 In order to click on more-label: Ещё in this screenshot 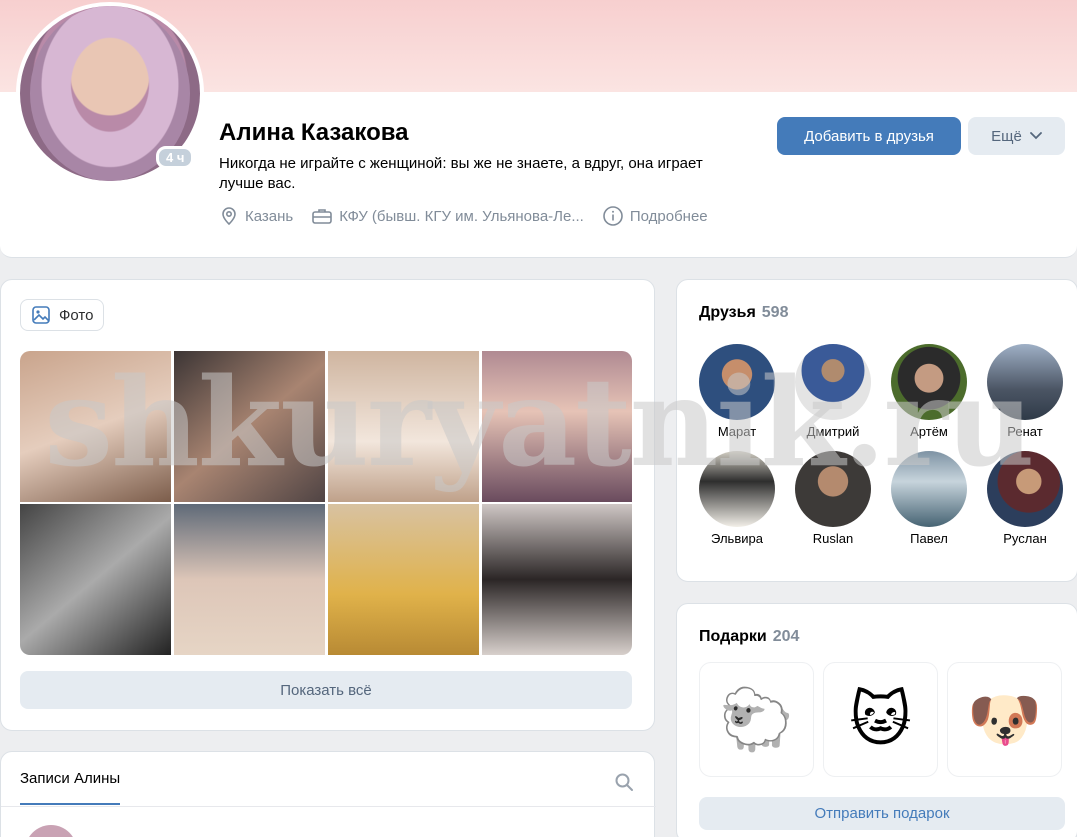, I will do `click(1006, 136)`.